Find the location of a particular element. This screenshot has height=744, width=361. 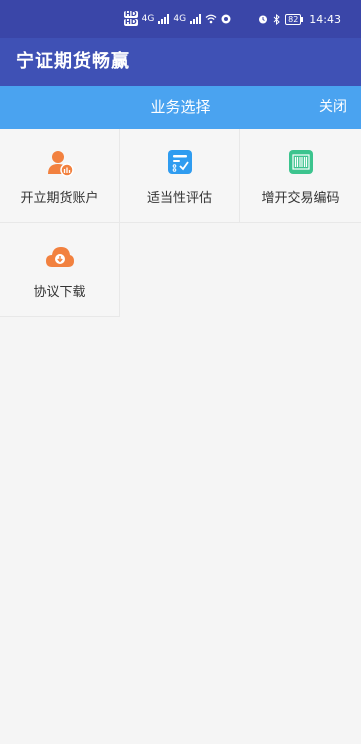

status-network-group: HD HD 4G 4G is located at coordinates (177, 19).